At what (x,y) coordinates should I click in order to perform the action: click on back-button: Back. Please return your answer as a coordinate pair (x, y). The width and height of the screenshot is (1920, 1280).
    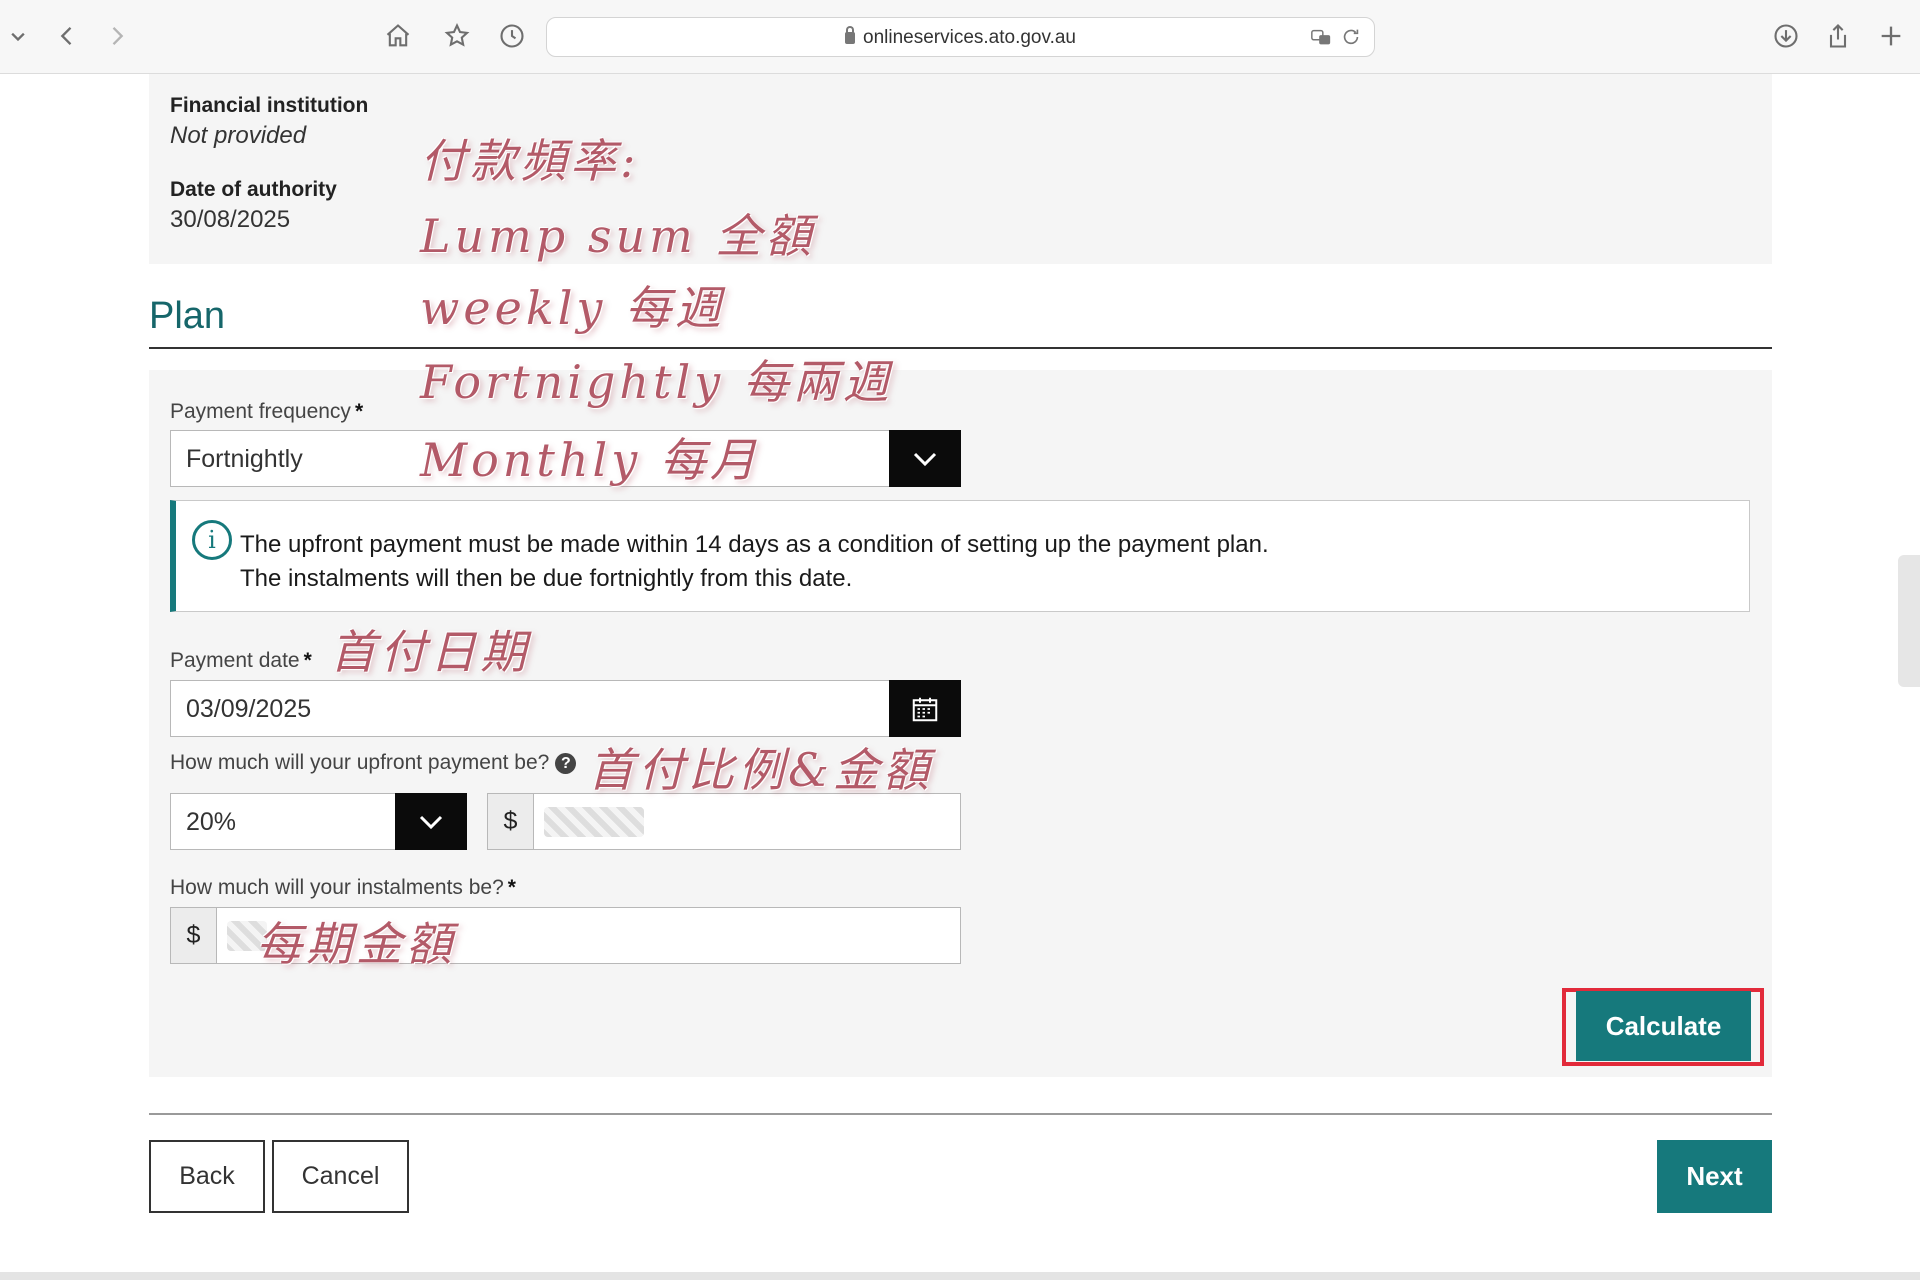
    Looking at the image, I should click on (207, 1176).